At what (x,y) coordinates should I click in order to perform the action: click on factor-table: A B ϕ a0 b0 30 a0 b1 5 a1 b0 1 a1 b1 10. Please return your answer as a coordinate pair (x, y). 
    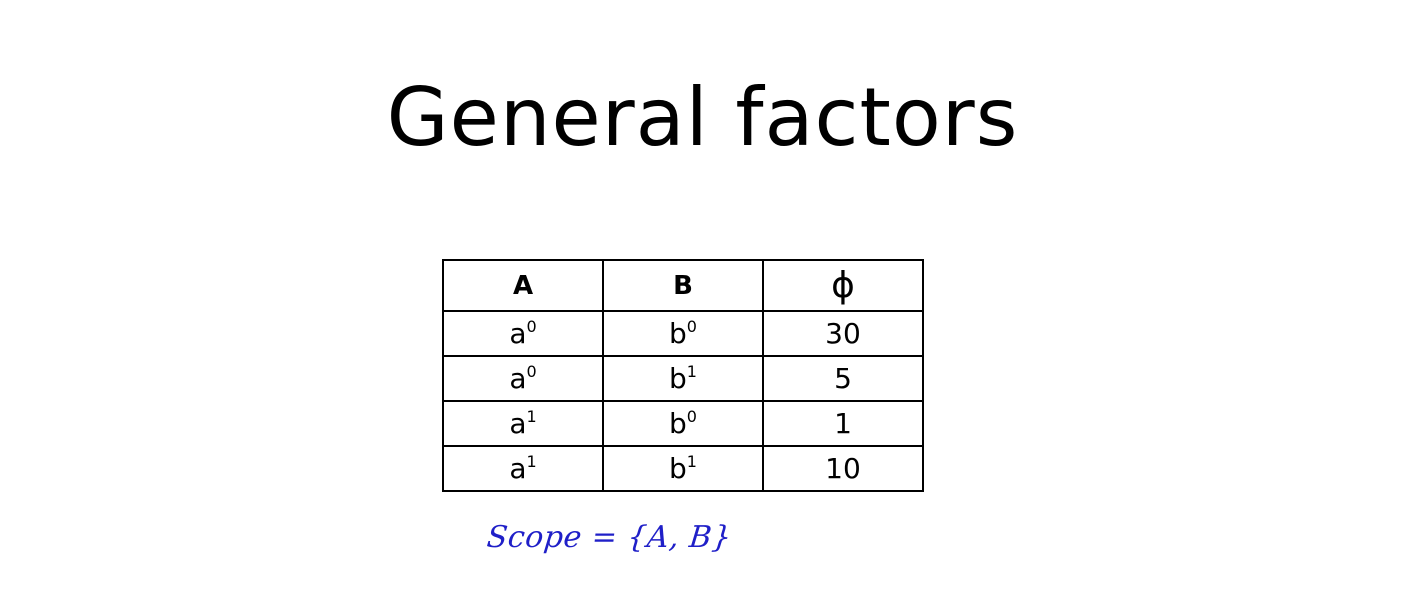
    Looking at the image, I should click on (683, 375).